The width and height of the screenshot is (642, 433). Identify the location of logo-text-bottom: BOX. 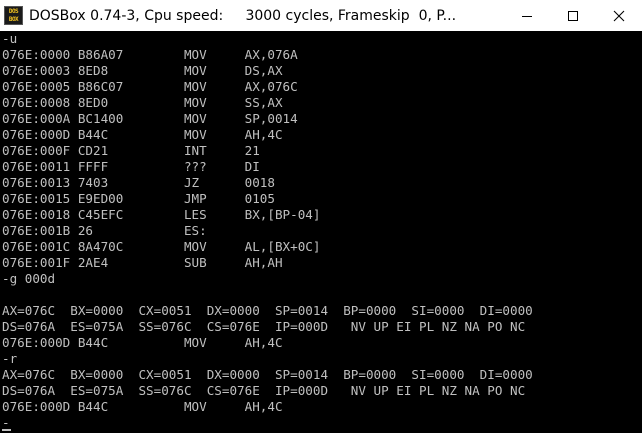
(13, 19).